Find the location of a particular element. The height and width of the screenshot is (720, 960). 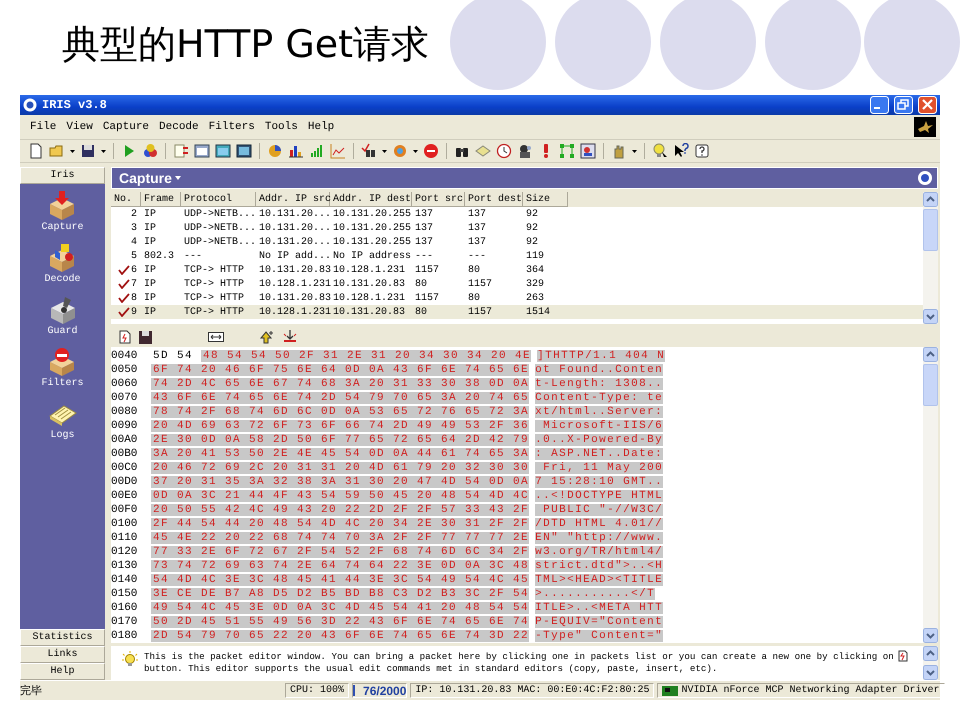

sidebar-item: Guard is located at coordinates (62, 331).